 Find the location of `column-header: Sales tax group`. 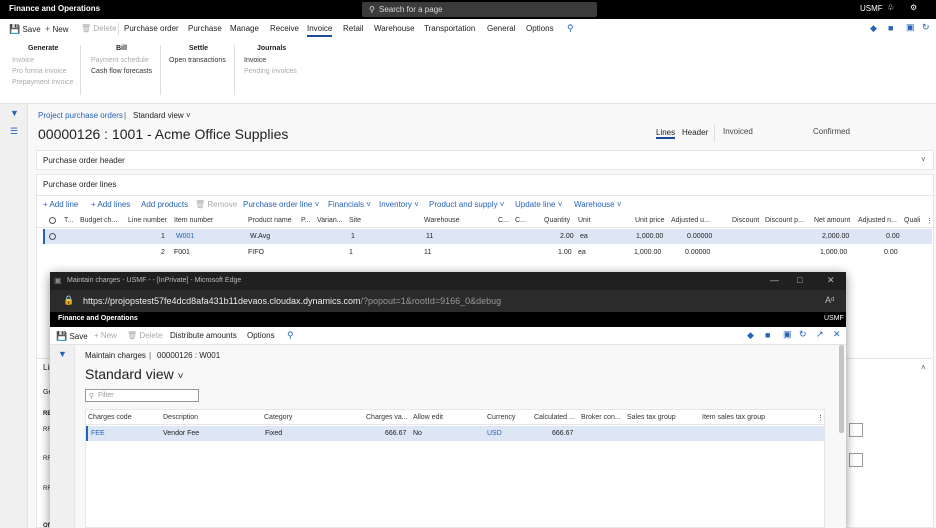

column-header: Sales tax group is located at coordinates (651, 417).